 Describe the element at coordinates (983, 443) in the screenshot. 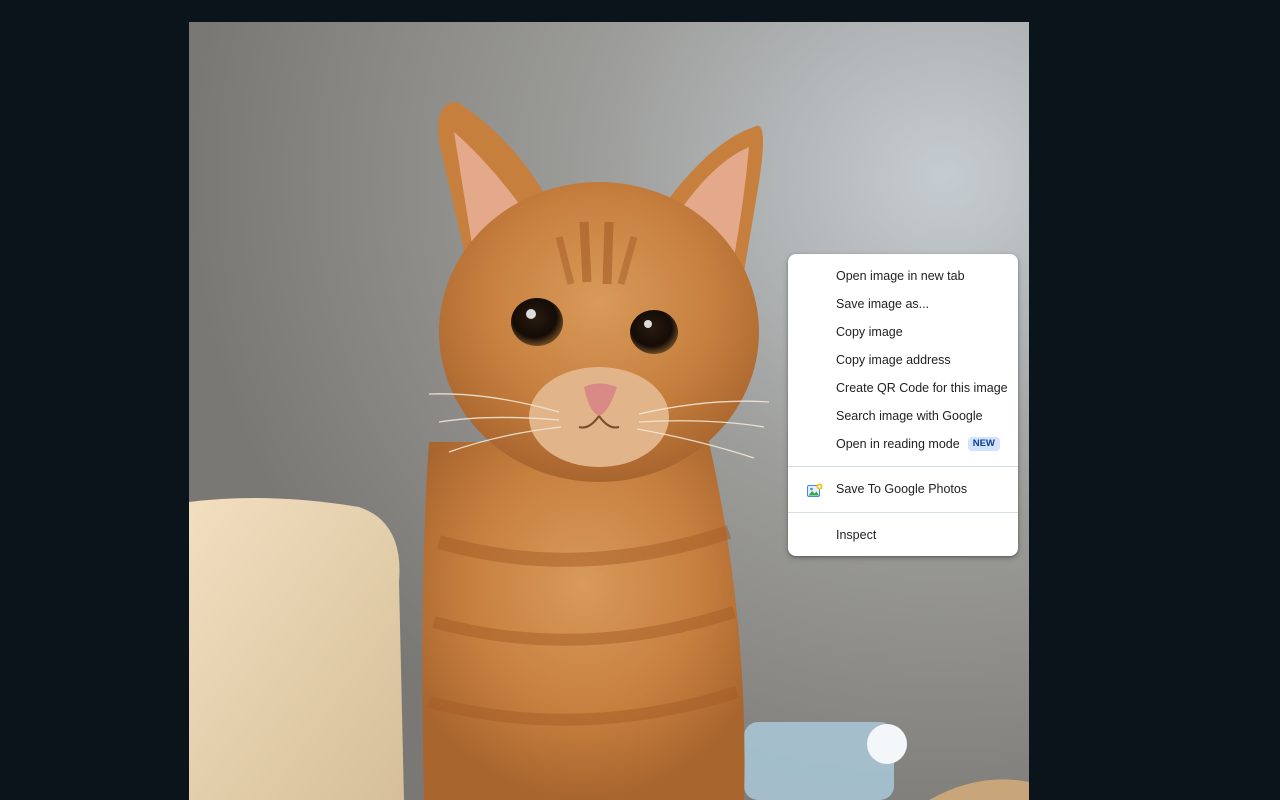

I see `new-badge: NEW` at that location.